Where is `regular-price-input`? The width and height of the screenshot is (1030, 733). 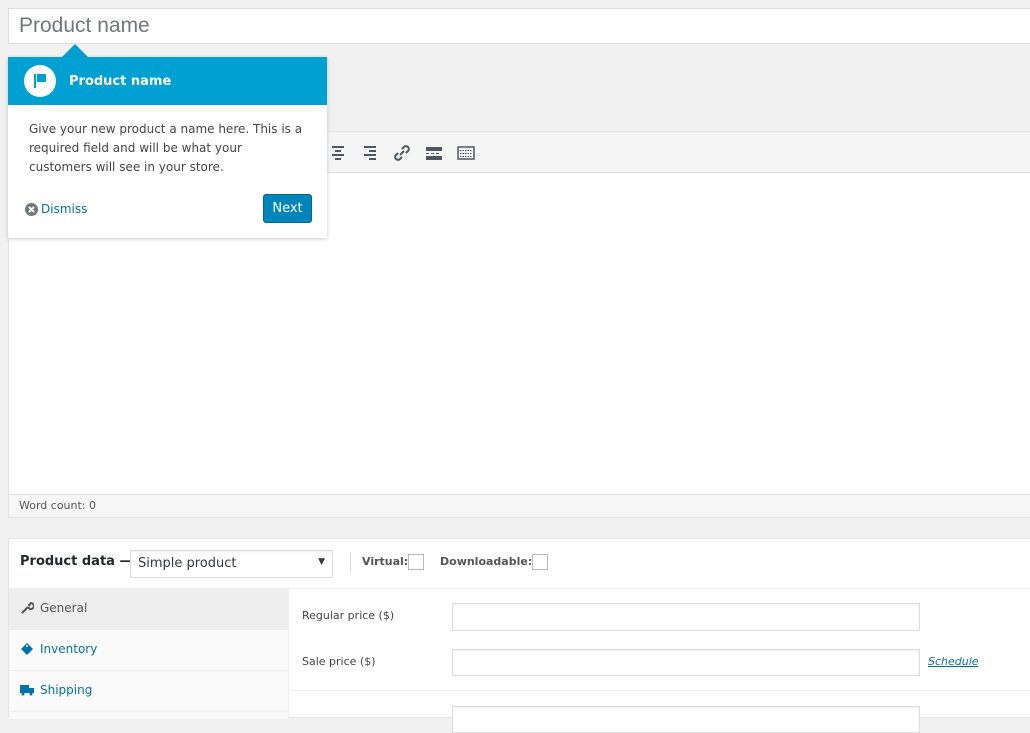
regular-price-input is located at coordinates (686, 617).